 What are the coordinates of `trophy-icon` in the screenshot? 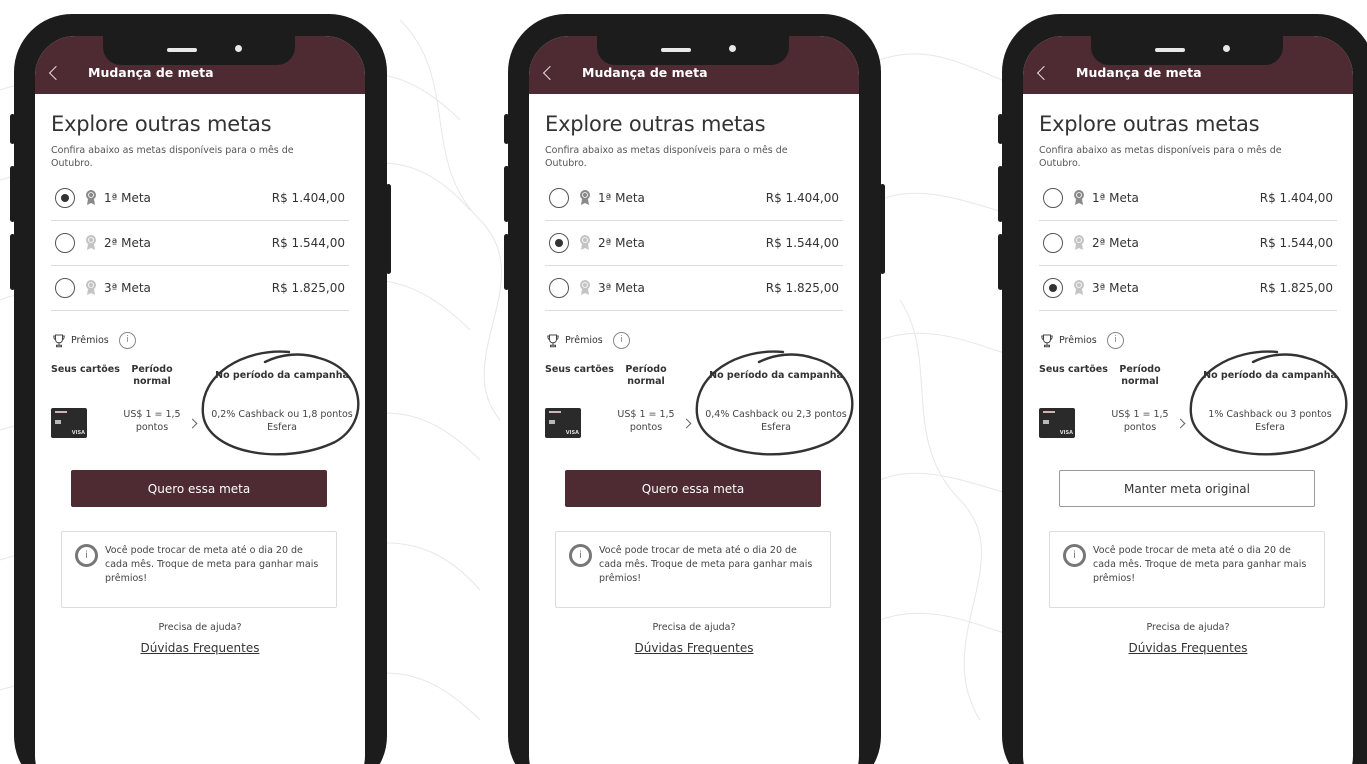 It's located at (59, 341).